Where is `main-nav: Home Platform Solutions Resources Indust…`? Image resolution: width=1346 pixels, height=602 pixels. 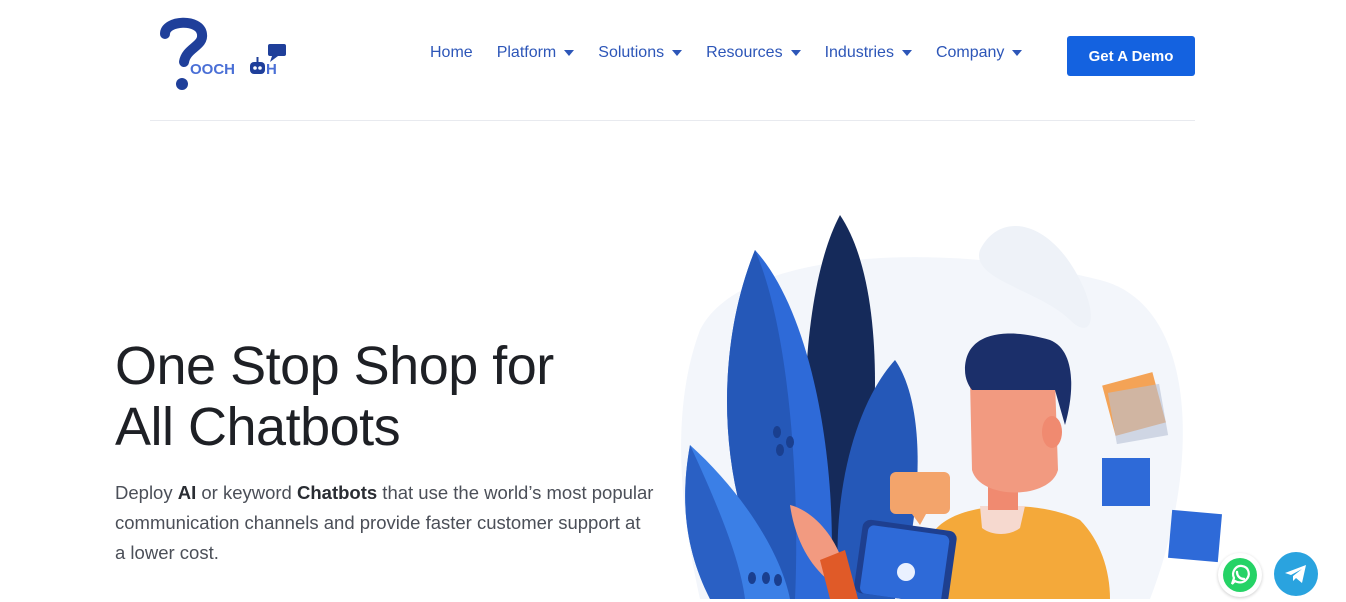 main-nav: Home Platform Solutions Resources Indust… is located at coordinates (738, 53).